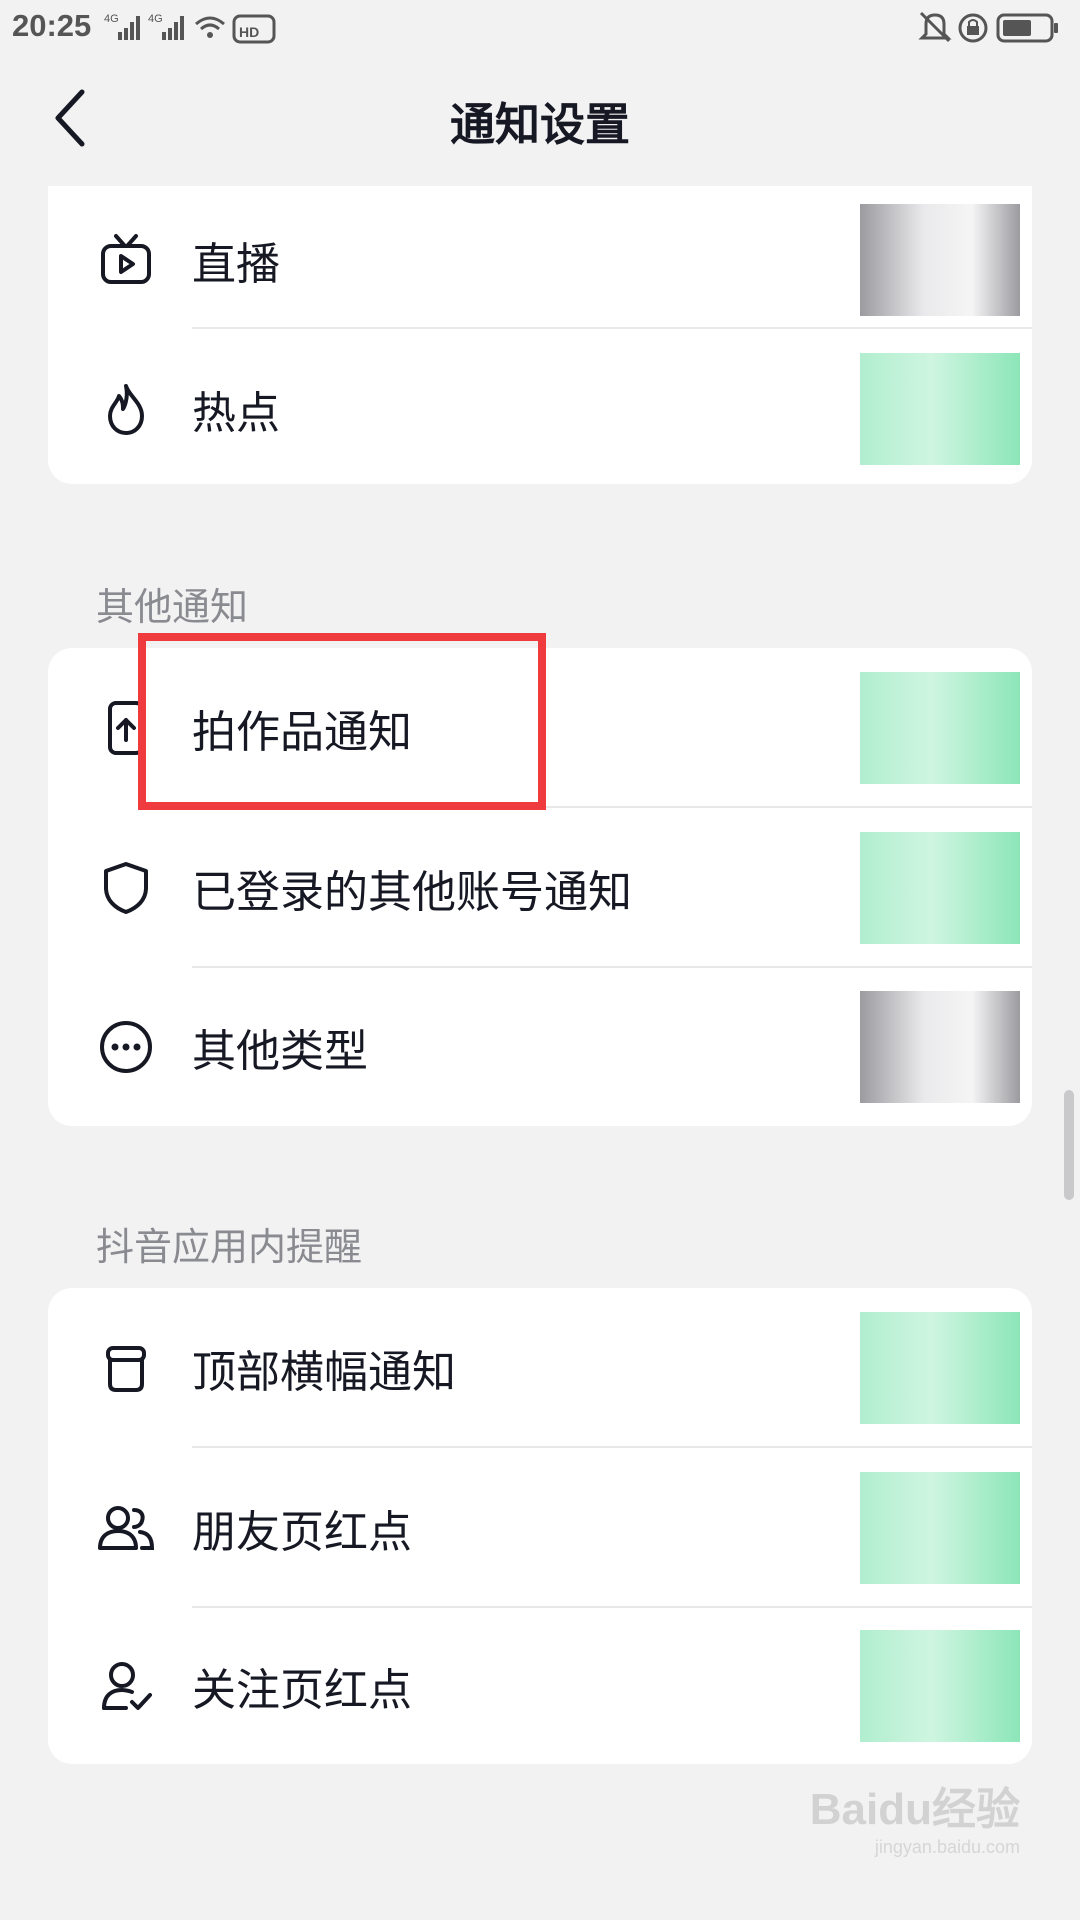  I want to click on setting-label: 拍作品通知, so click(302, 732).